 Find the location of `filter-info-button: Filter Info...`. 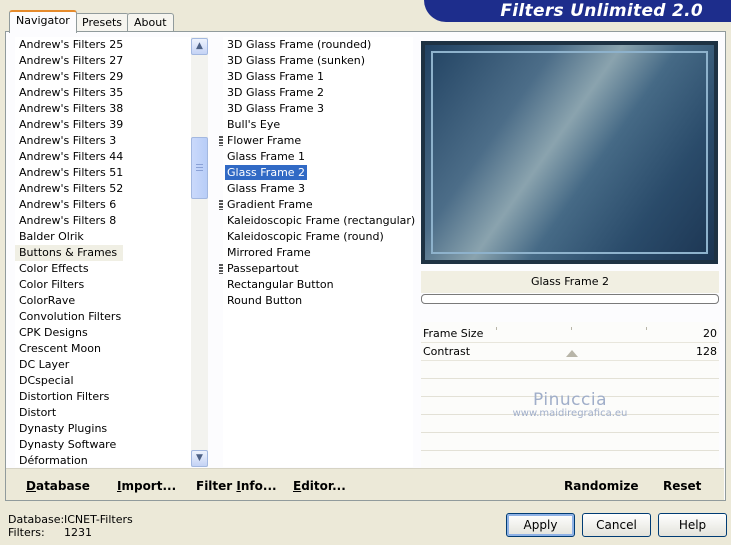

filter-info-button: Filter Info... is located at coordinates (236, 486).